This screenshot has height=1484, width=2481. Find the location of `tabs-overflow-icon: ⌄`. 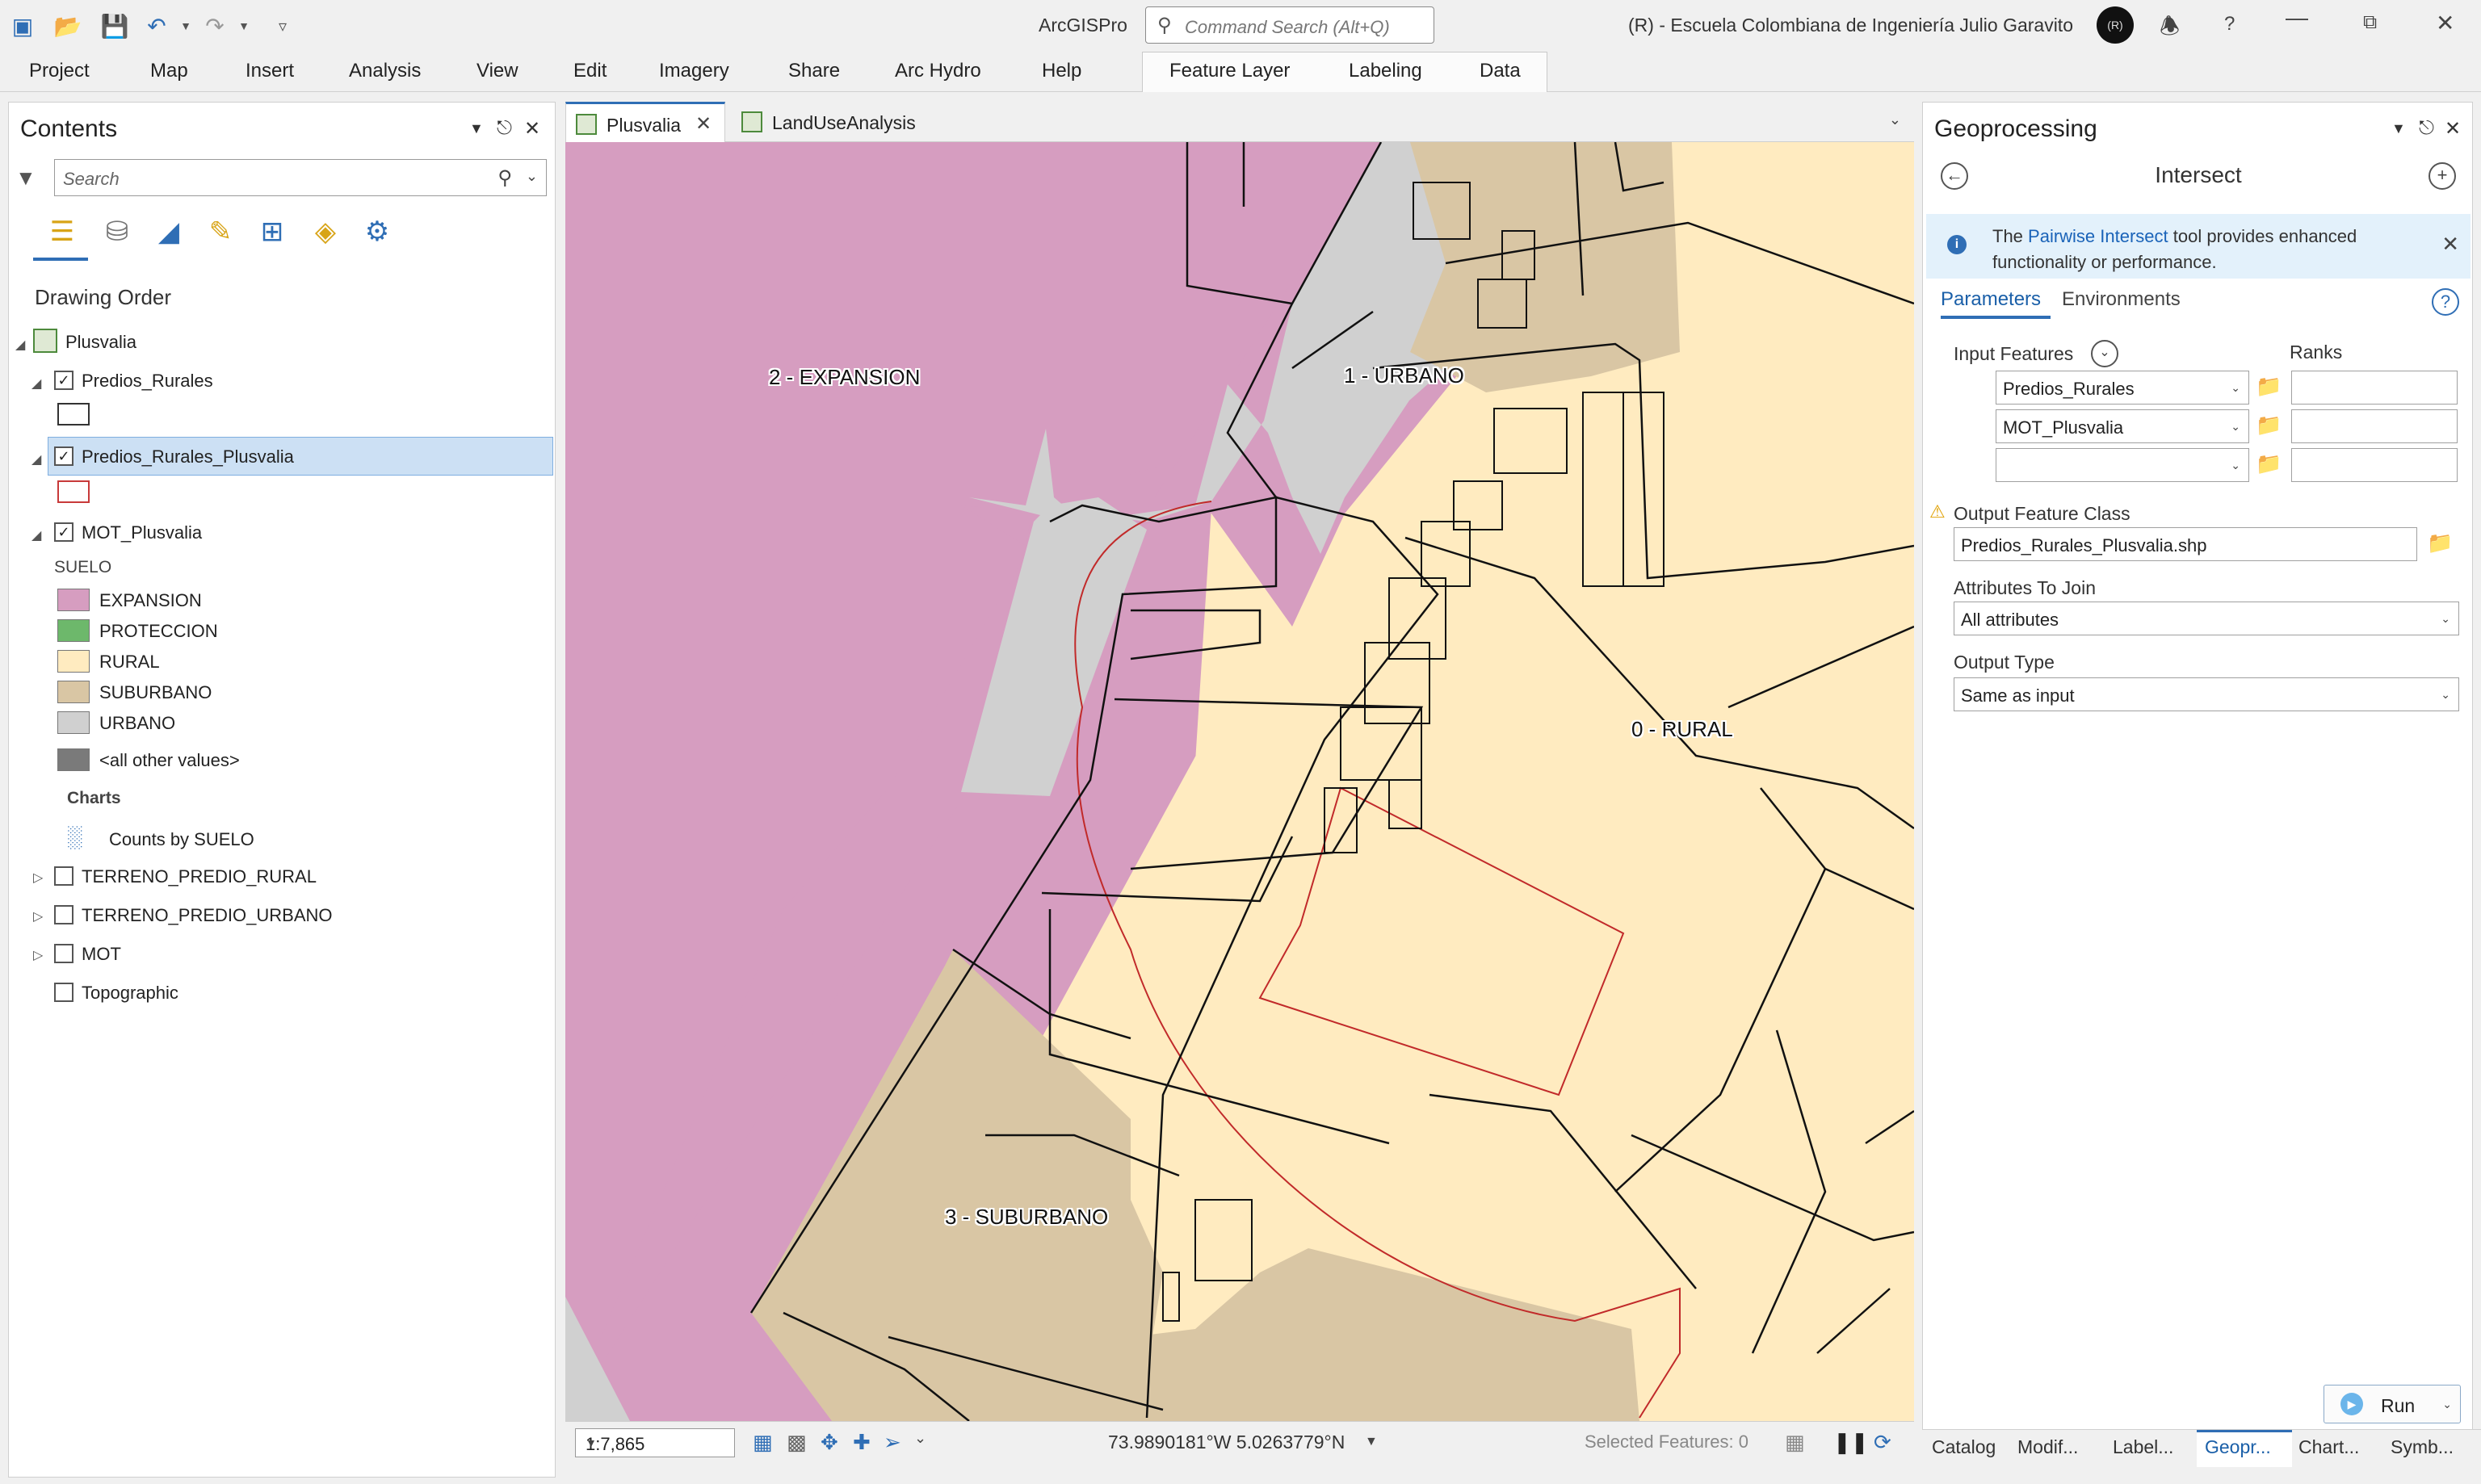

tabs-overflow-icon: ⌄ is located at coordinates (1895, 119).